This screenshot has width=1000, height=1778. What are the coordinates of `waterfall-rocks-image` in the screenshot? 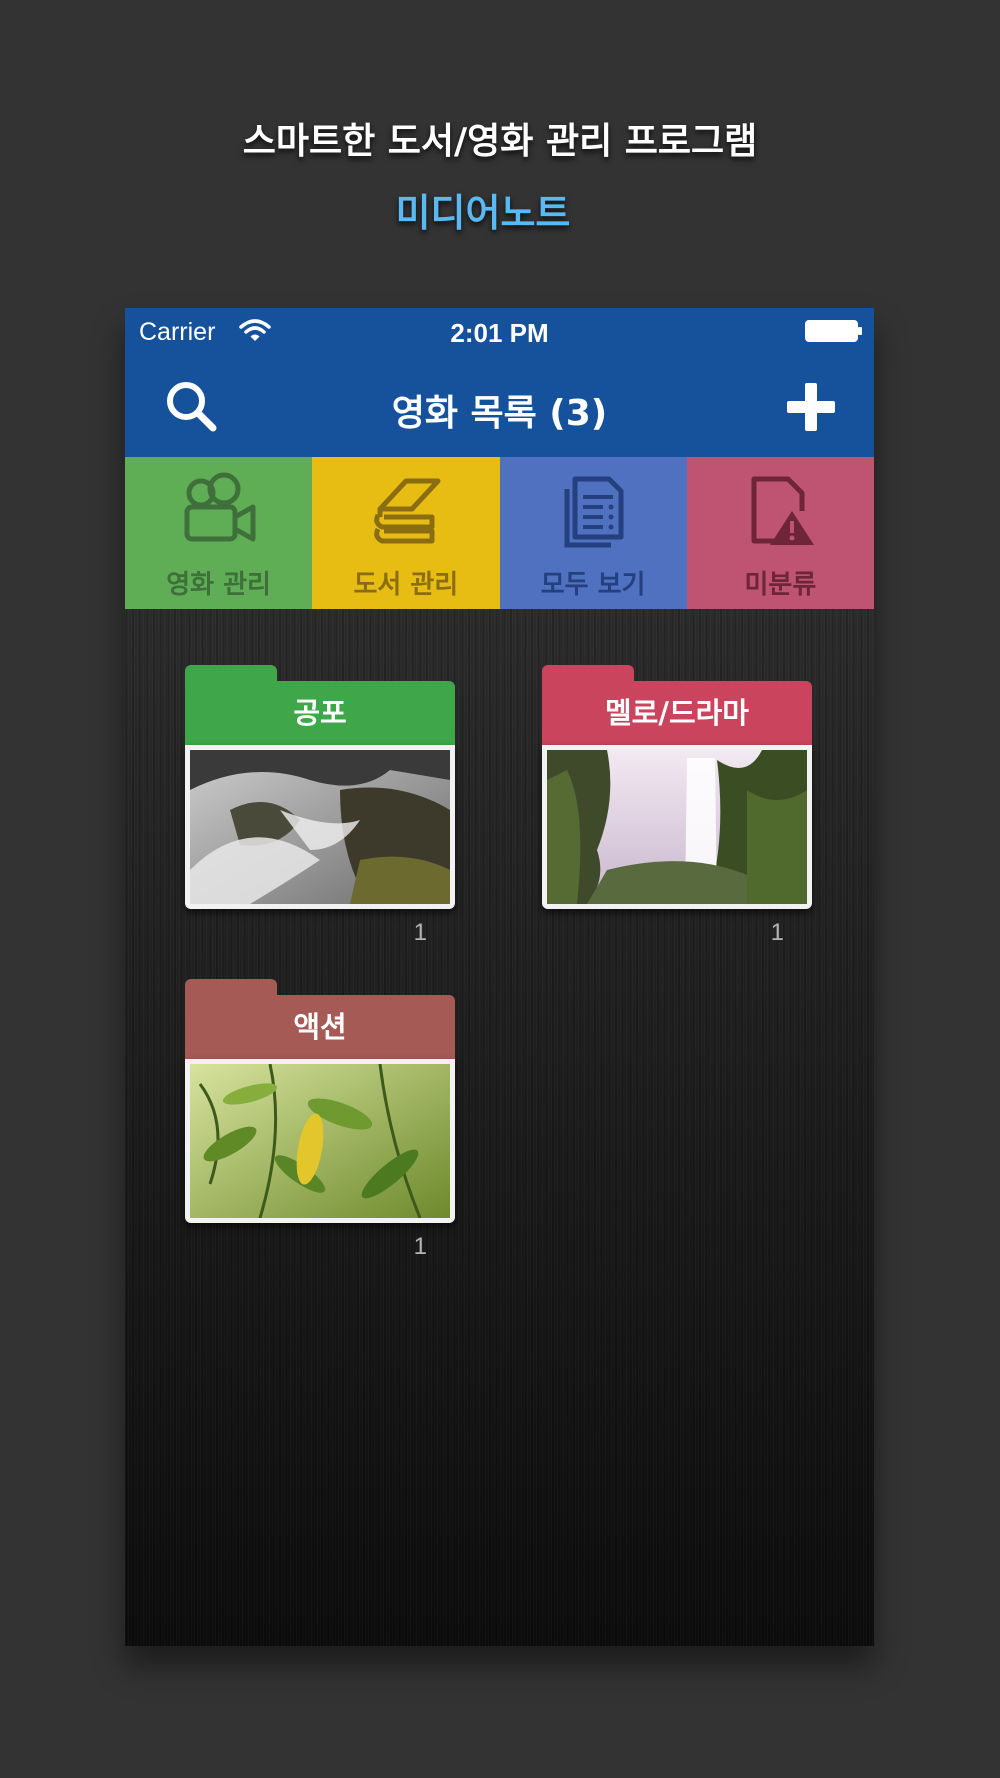 It's located at (320, 827).